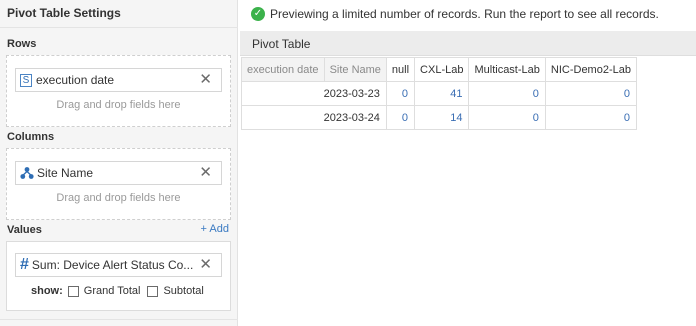 The width and height of the screenshot is (696, 326). What do you see at coordinates (112, 291) in the screenshot?
I see `grand-total-label: Grand Total` at bounding box center [112, 291].